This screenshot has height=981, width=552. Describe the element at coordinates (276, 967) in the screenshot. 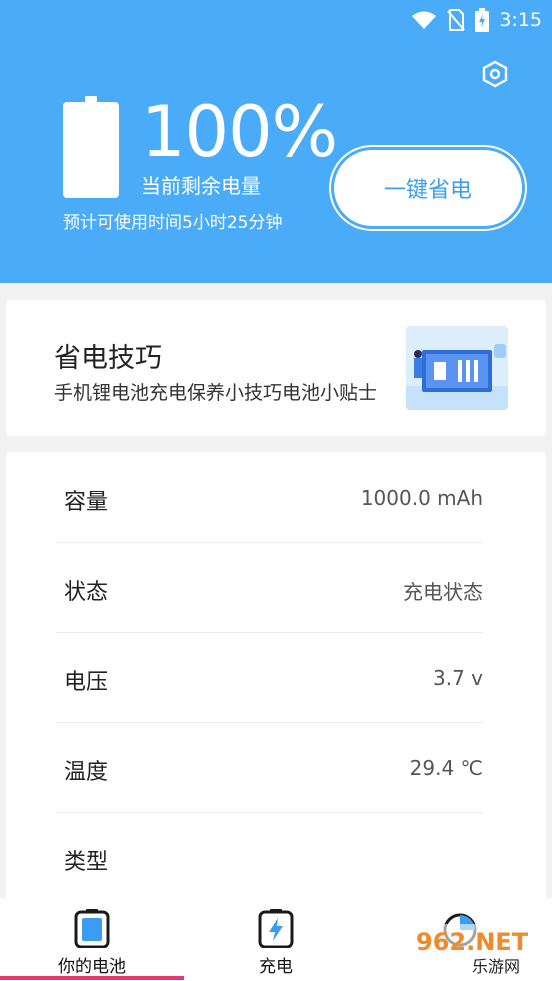

I see `nav-label: 充电` at that location.